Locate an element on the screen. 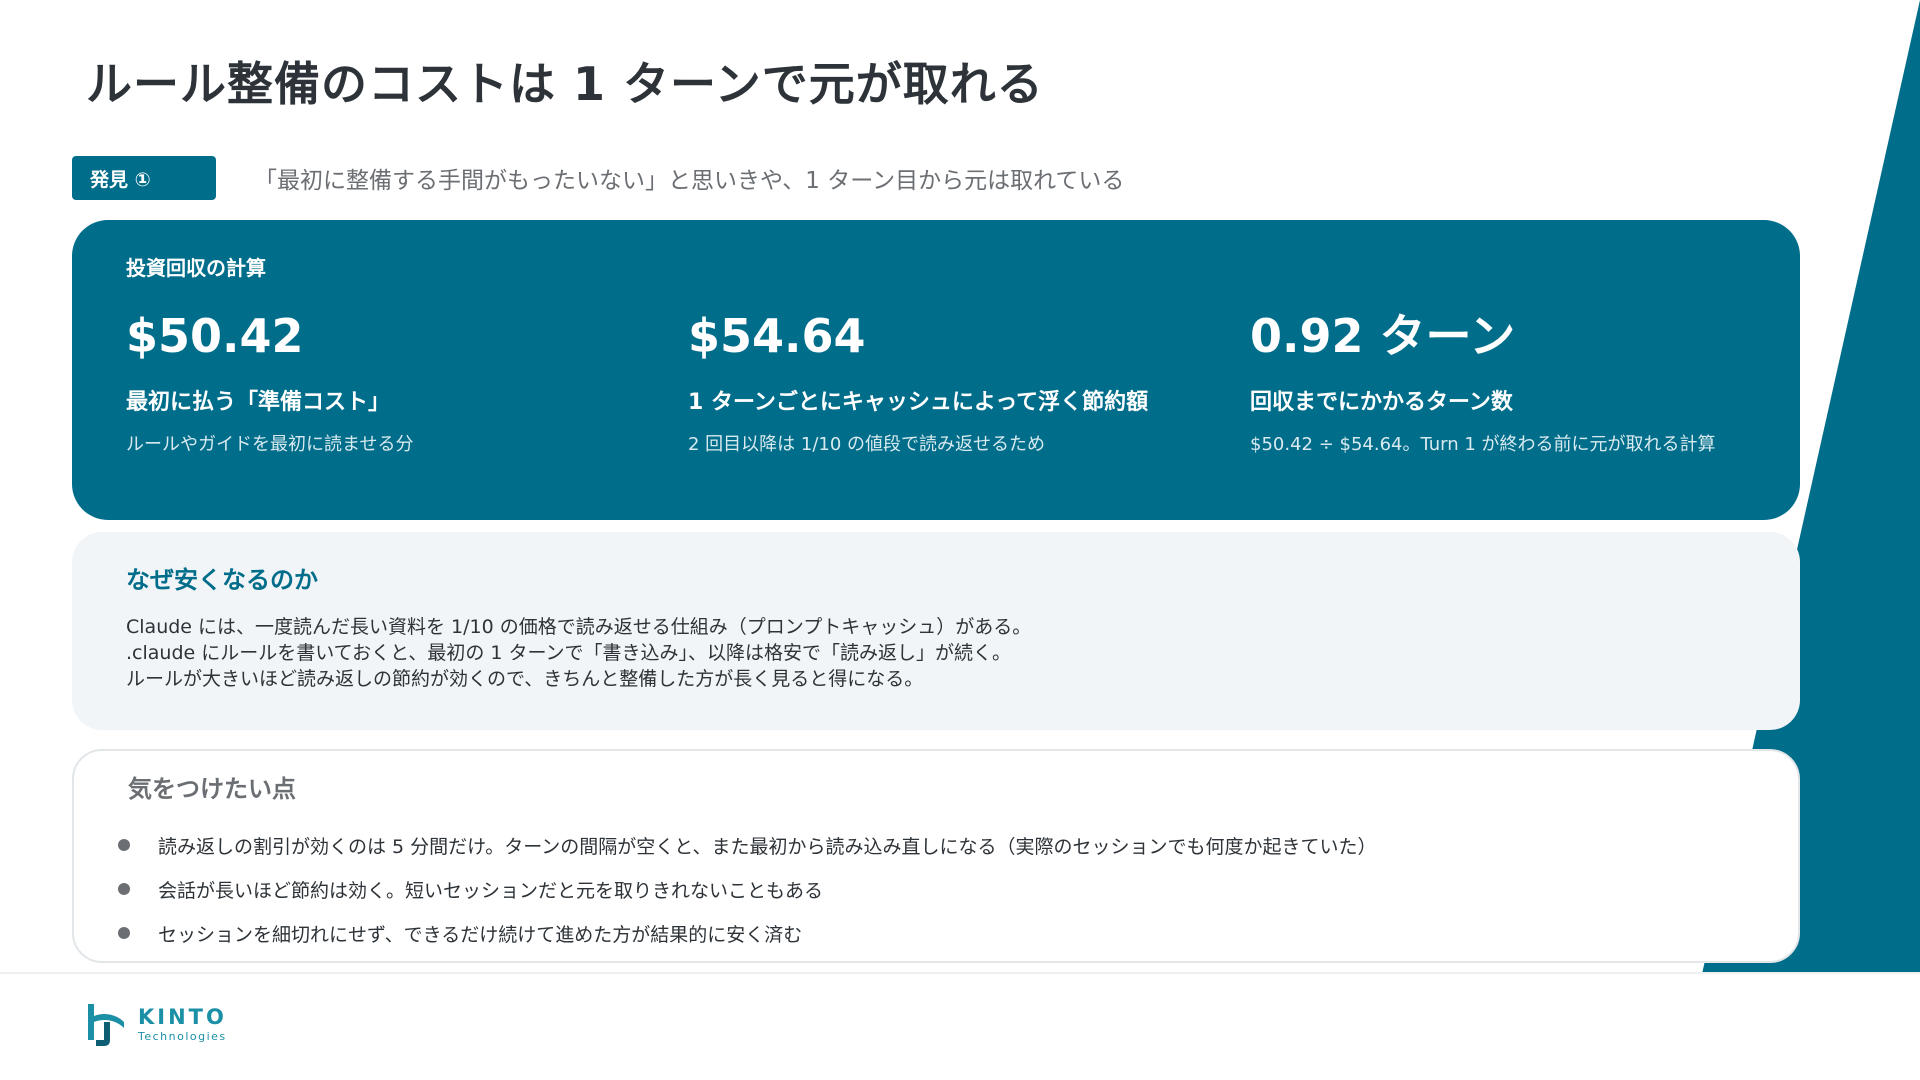  metric-value: 0.92 ターン is located at coordinates (1383, 336).